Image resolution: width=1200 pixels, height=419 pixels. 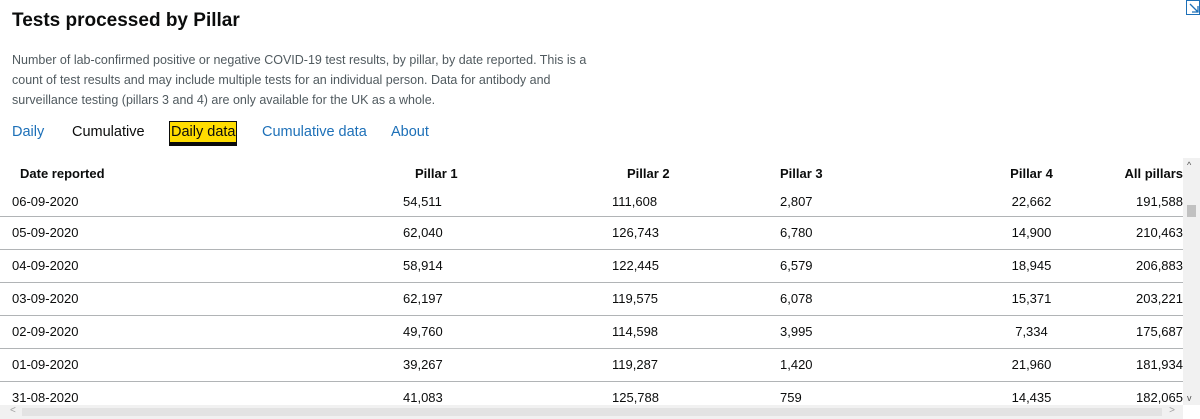 I want to click on horizontal-scroll-thumb, so click(x=592, y=412).